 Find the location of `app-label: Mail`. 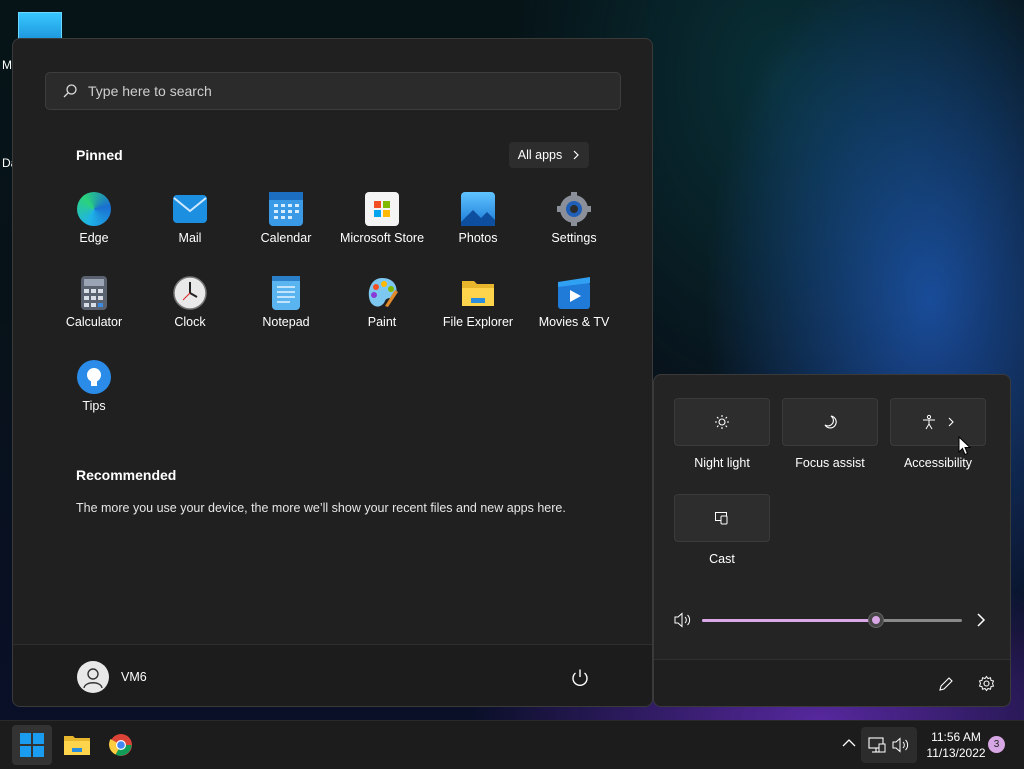

app-label: Mail is located at coordinates (190, 238).